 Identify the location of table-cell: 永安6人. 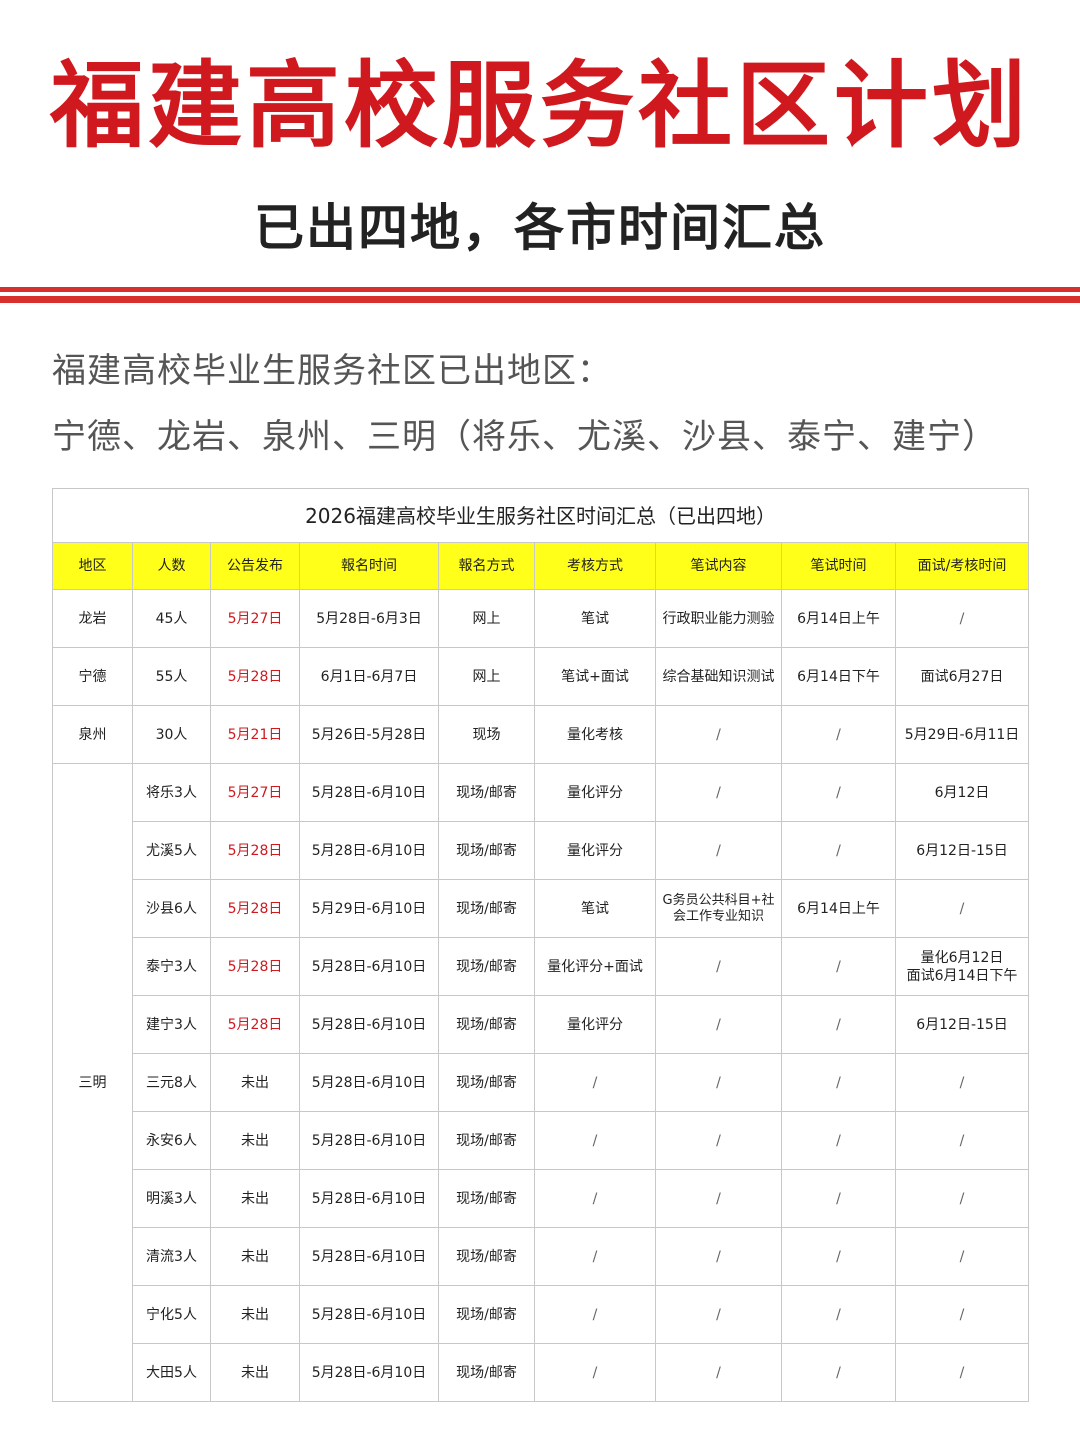
(171, 1140).